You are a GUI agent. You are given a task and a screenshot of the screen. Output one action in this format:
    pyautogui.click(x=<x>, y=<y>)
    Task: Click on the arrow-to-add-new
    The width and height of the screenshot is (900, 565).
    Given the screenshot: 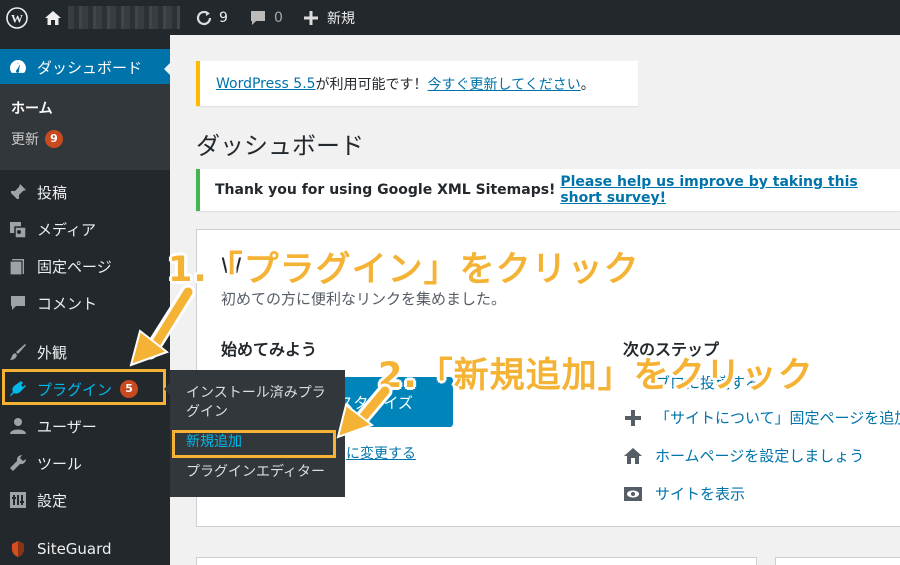 What is the action you would take?
    pyautogui.click(x=364, y=411)
    